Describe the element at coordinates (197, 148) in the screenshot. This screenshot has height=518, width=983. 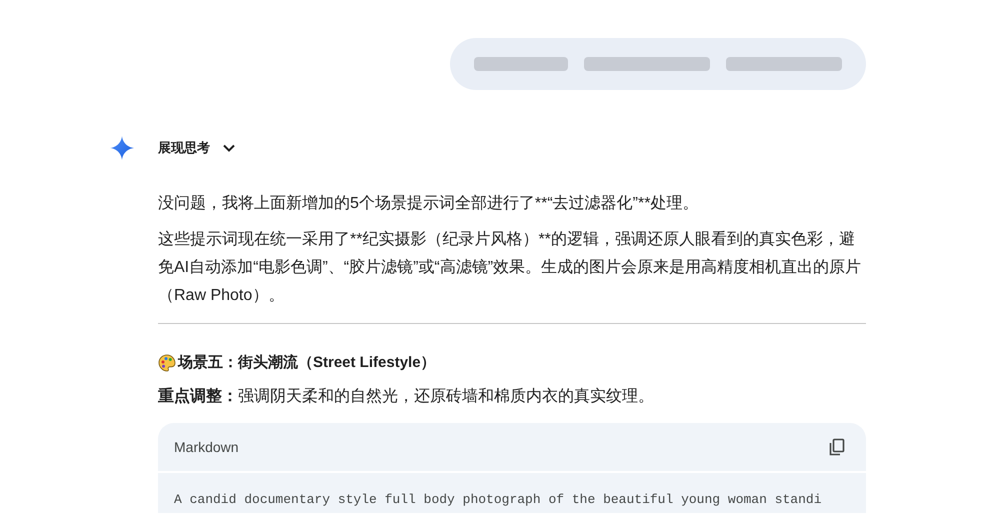
I see `show-thinking-toggle: 展现思考` at that location.